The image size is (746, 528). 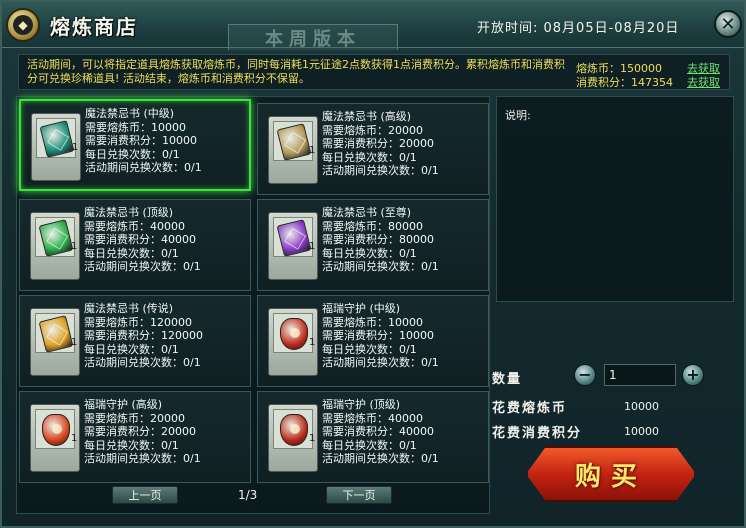 I want to click on close-button: ✕, so click(x=728, y=24).